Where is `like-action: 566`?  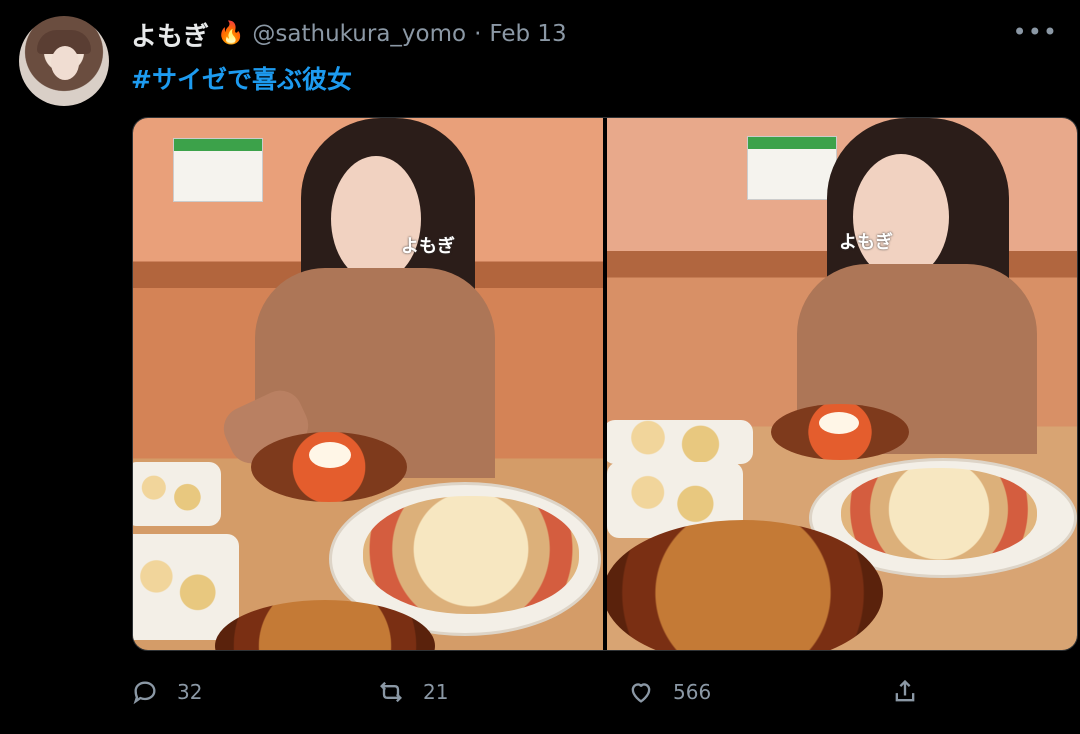 like-action: 566 is located at coordinates (669, 692).